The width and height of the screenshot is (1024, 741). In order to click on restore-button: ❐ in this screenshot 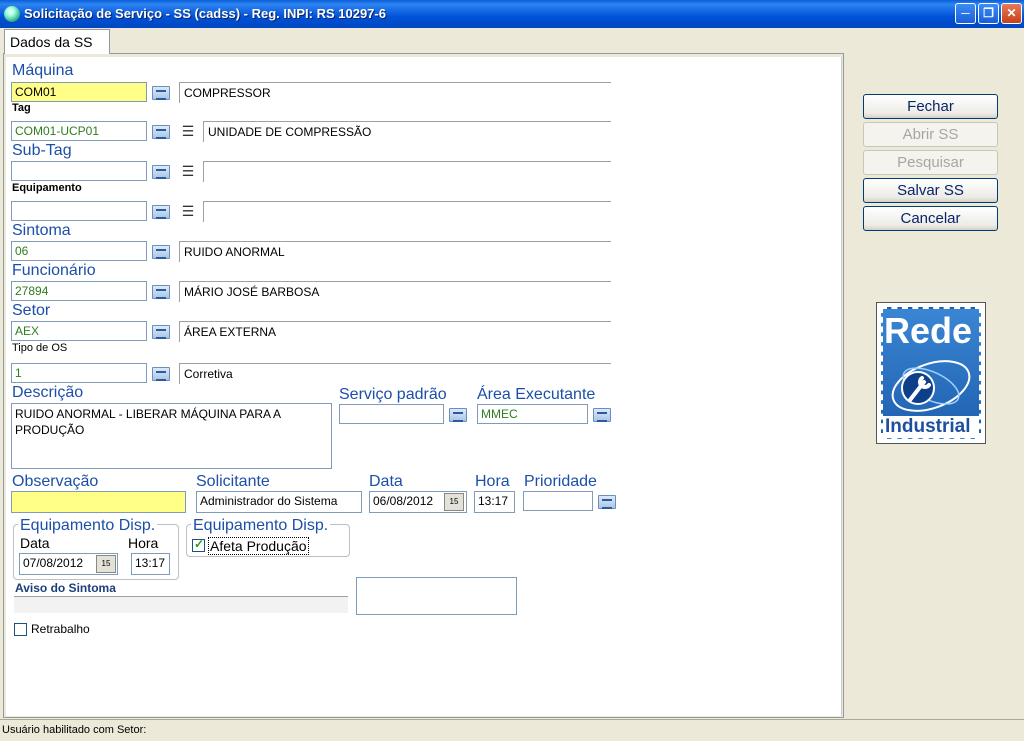, I will do `click(988, 13)`.